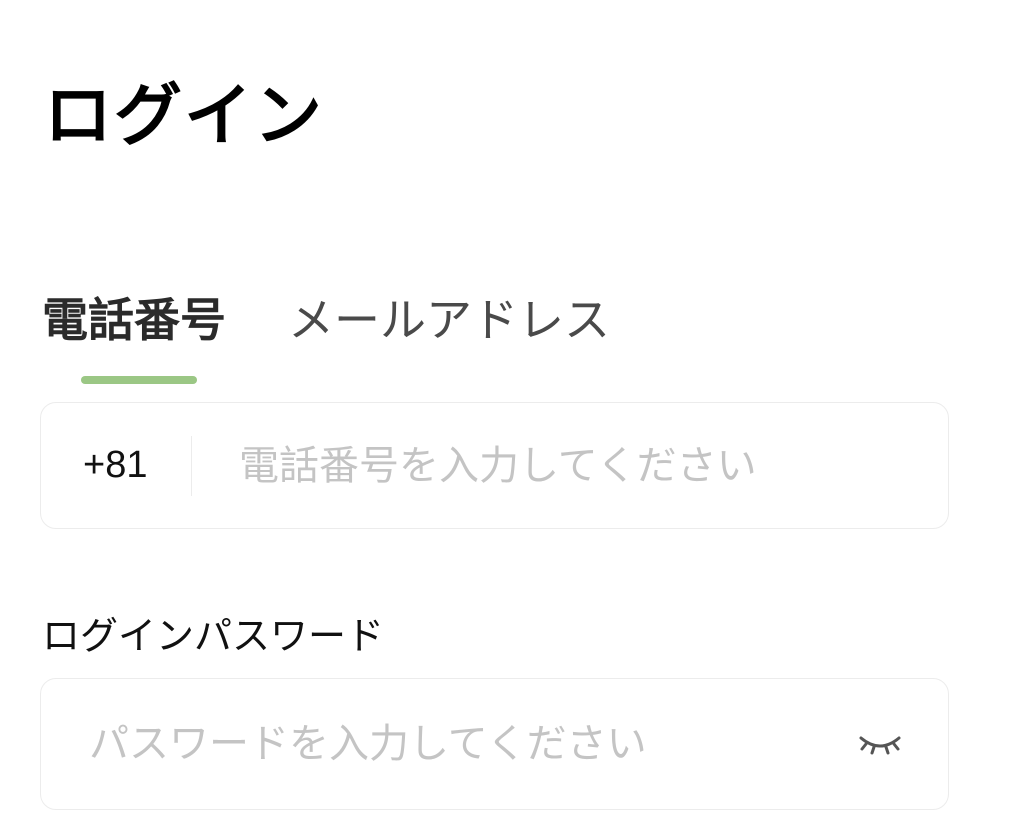 This screenshot has height=821, width=1024. Describe the element at coordinates (134, 320) in the screenshot. I see `tab-phone-number: 電話番号` at that location.